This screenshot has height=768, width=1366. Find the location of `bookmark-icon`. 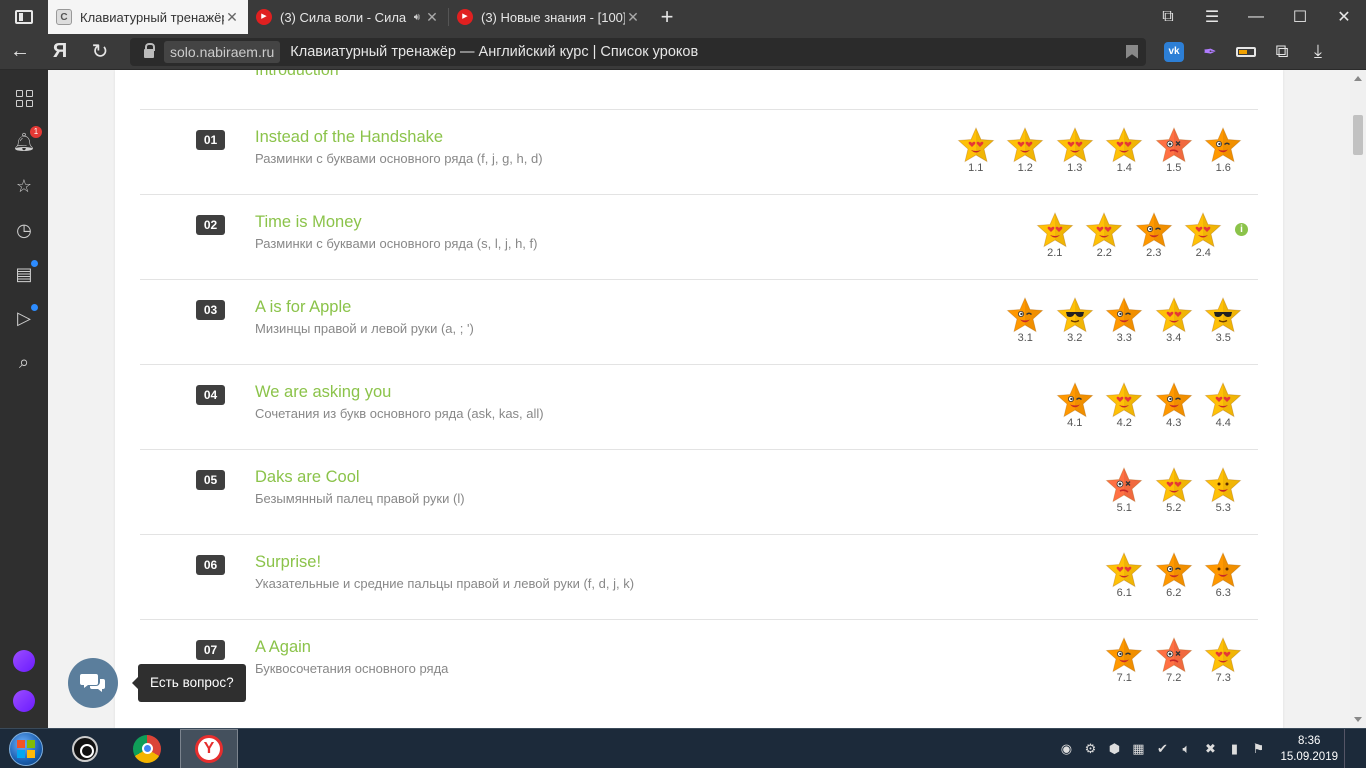

bookmark-icon is located at coordinates (1132, 51).